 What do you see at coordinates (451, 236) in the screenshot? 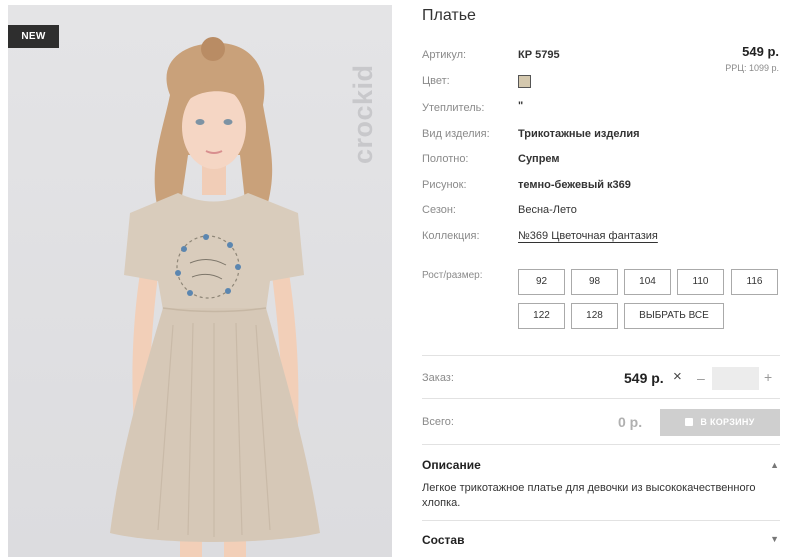
I see `attr-label-collection: Коллекция:` at bounding box center [451, 236].